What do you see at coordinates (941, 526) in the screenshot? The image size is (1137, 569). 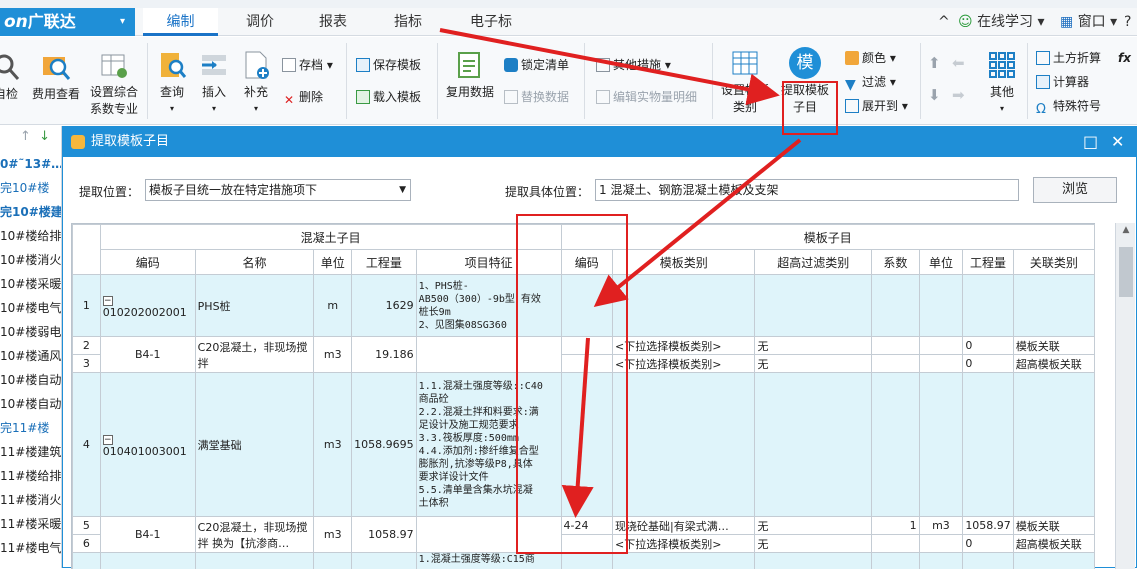 I see `template-unit-cell: m3` at bounding box center [941, 526].